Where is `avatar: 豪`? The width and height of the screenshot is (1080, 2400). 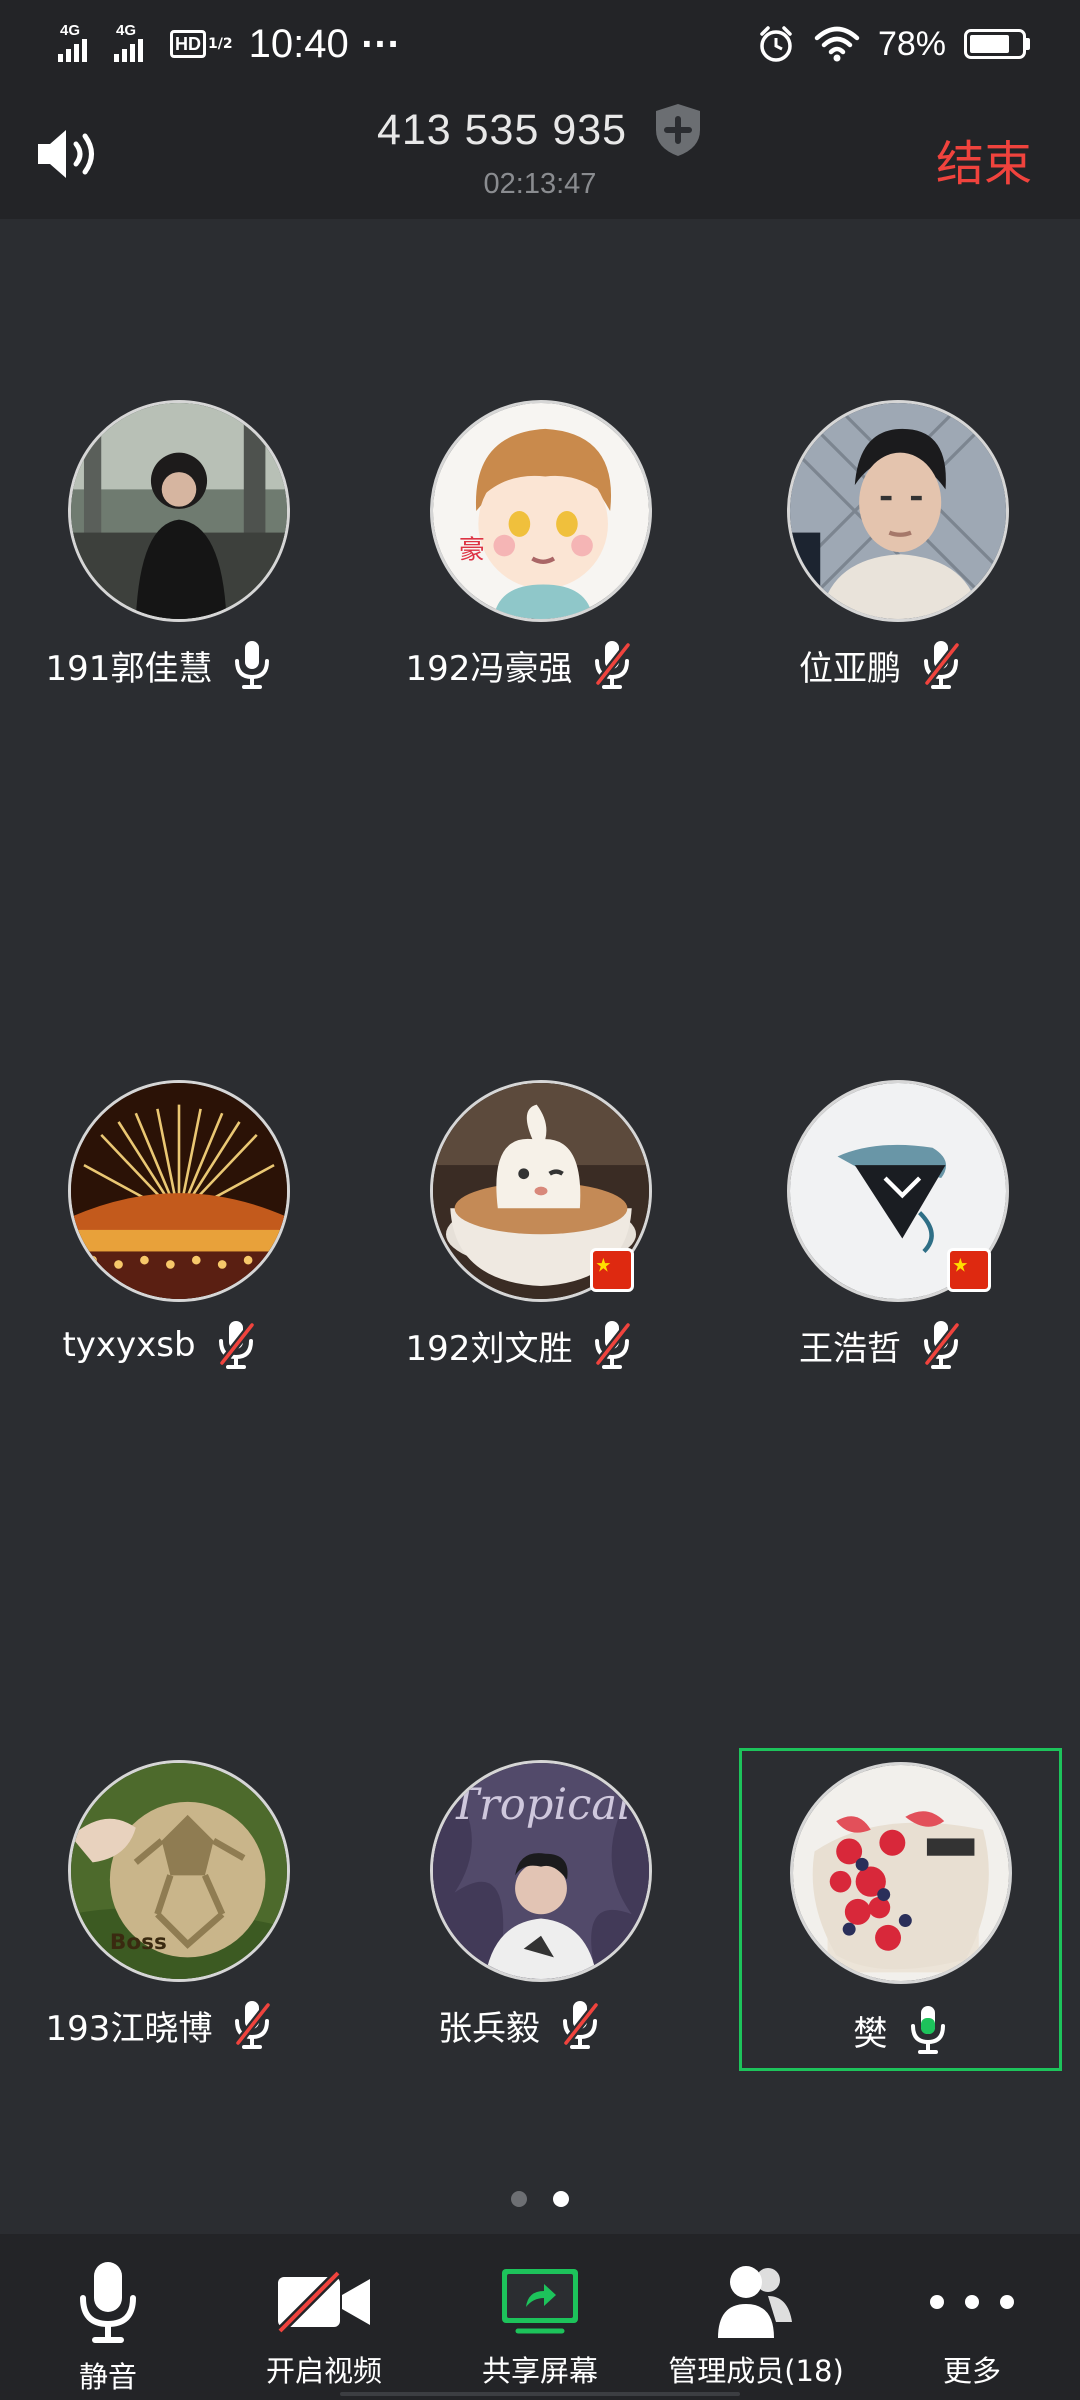 avatar: 豪 is located at coordinates (541, 511).